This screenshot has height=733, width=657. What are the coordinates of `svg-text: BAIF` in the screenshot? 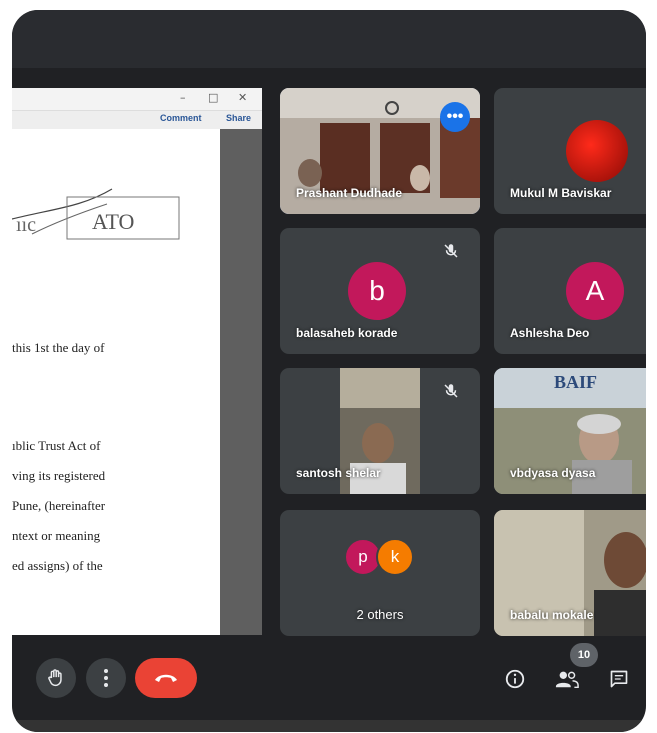 It's located at (575, 382).